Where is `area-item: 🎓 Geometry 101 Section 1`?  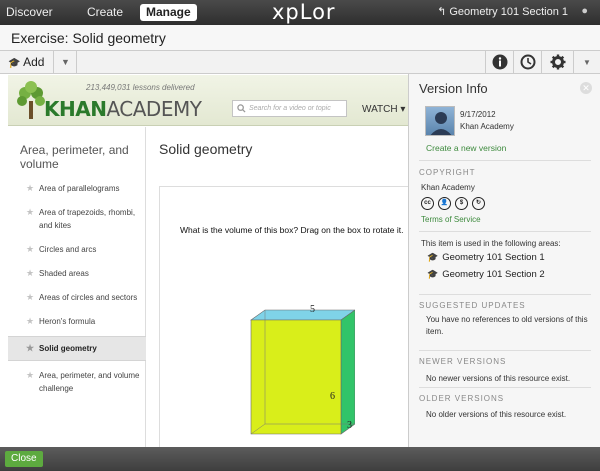 area-item: 🎓 Geometry 101 Section 1 is located at coordinates (486, 257).